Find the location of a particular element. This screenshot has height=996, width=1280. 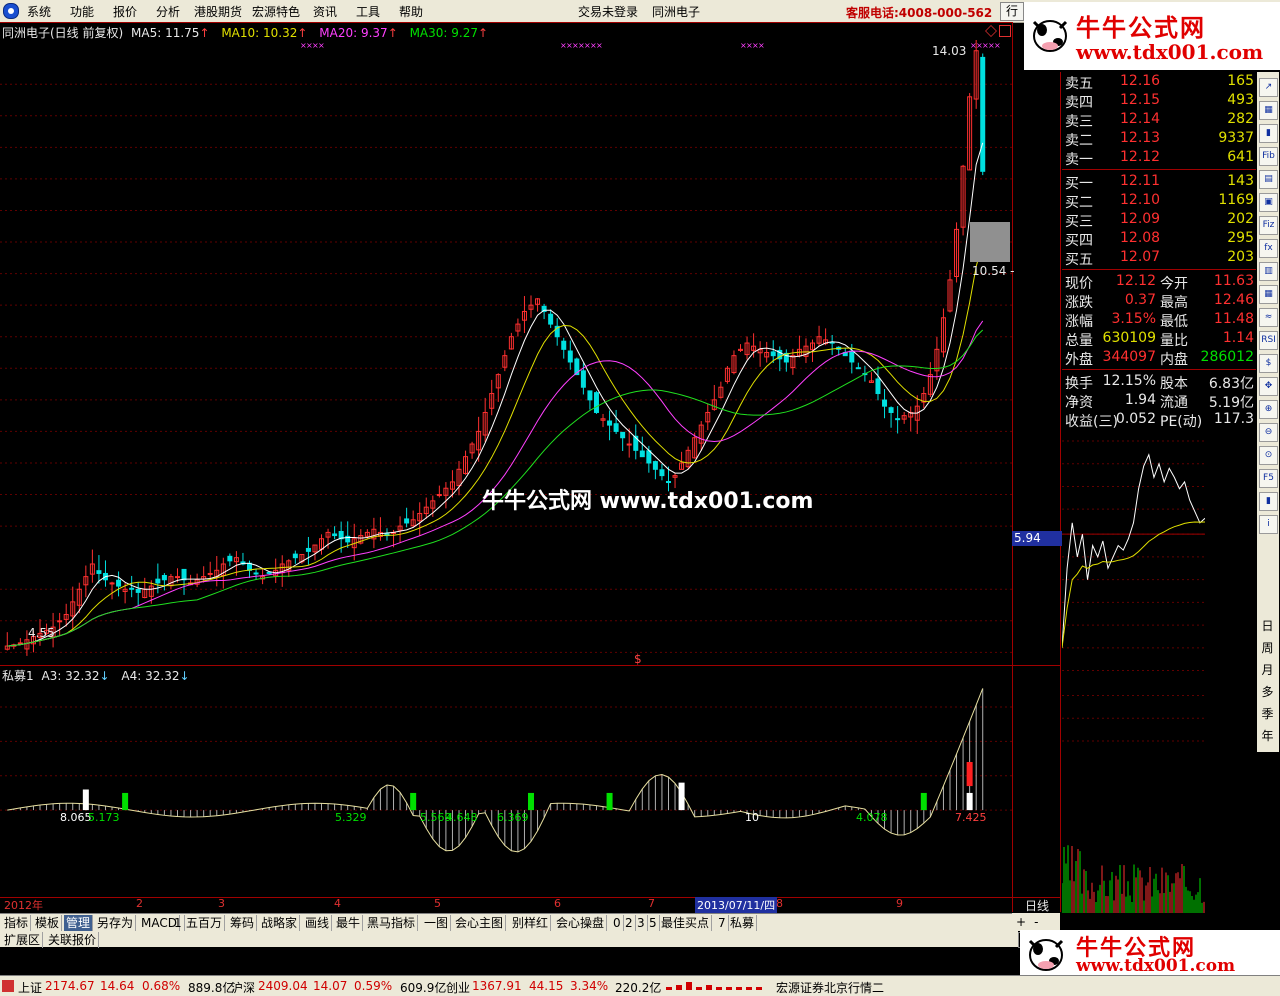

bid-row: 买五 12.07 203 is located at coordinates (1159, 258).